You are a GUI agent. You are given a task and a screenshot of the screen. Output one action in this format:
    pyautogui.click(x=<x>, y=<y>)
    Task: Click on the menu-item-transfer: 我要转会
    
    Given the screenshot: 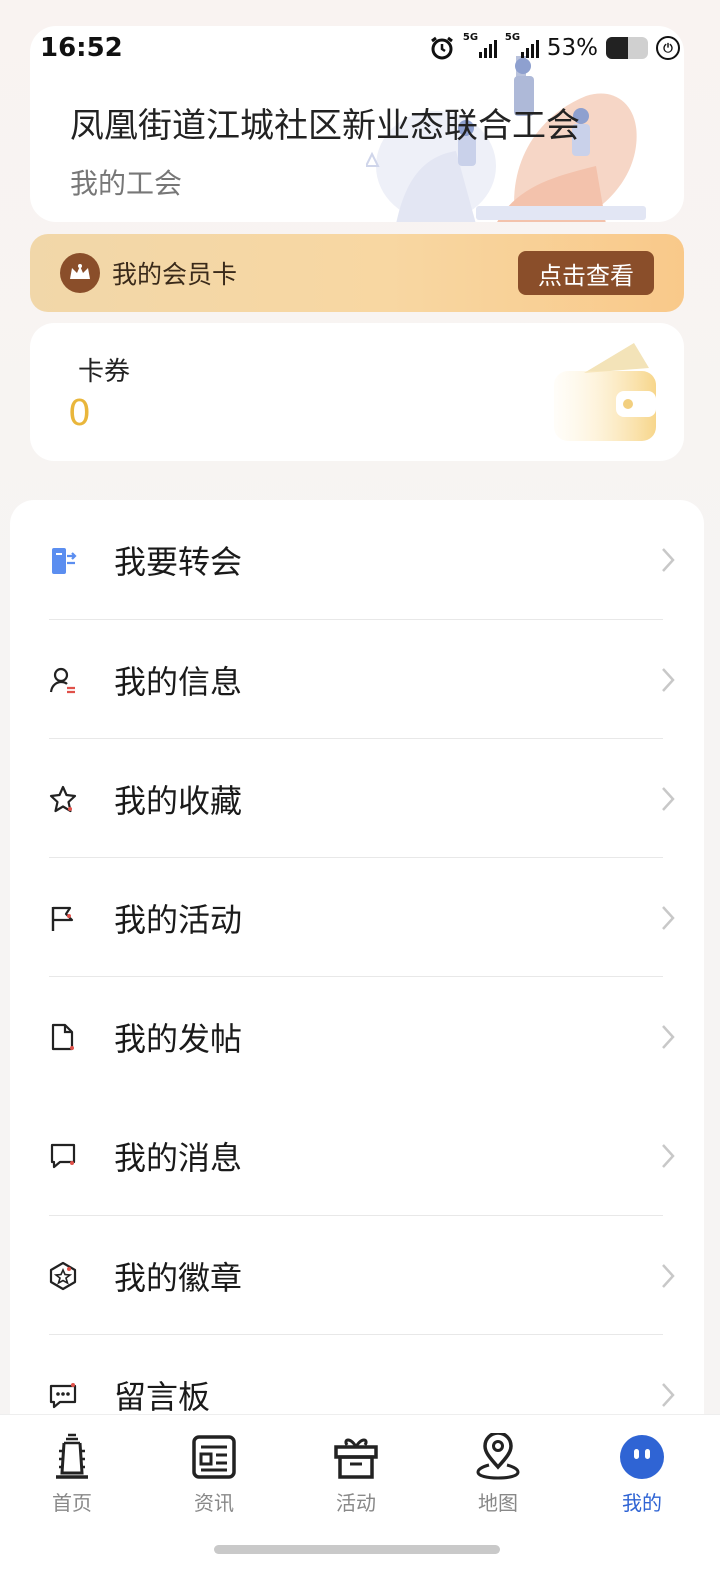 What is the action you would take?
    pyautogui.click(x=357, y=559)
    